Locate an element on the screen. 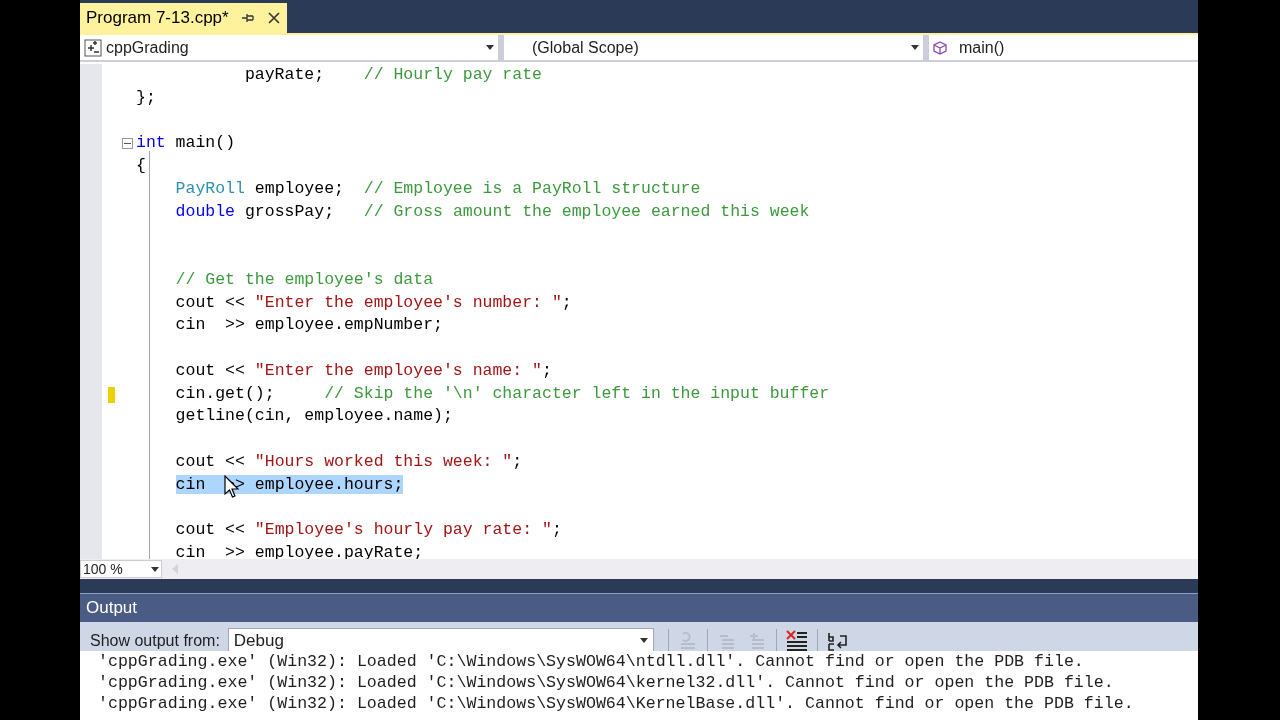  code-line: cout << "Enter the employee's number: "; is located at coordinates (373, 302).